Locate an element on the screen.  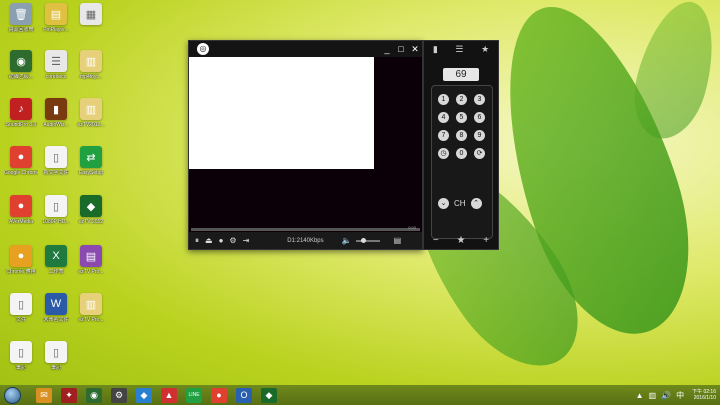
desktop-icon: ☰ corelrecs is located at coordinates (56, 65).